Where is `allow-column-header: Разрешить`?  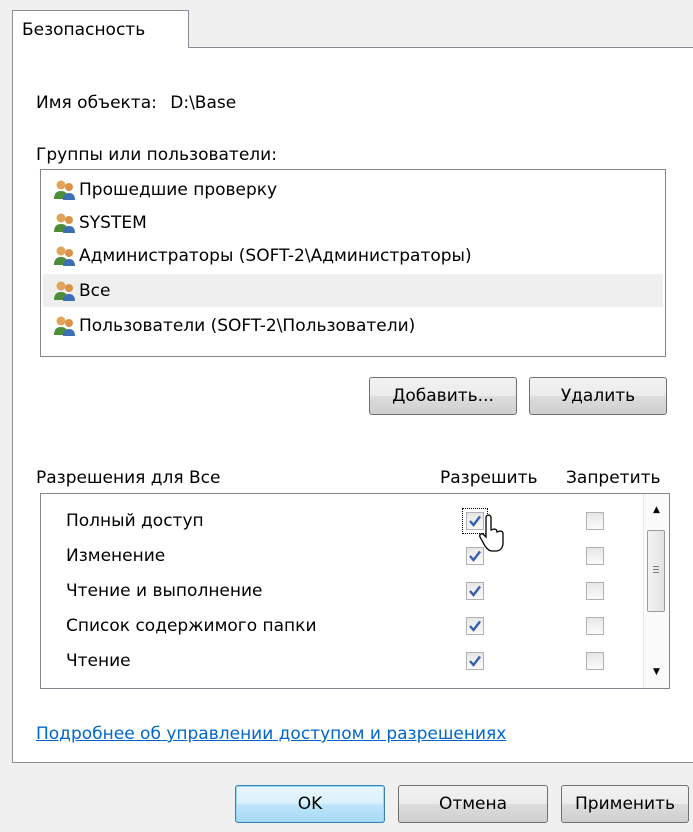 allow-column-header: Разрешить is located at coordinates (489, 478).